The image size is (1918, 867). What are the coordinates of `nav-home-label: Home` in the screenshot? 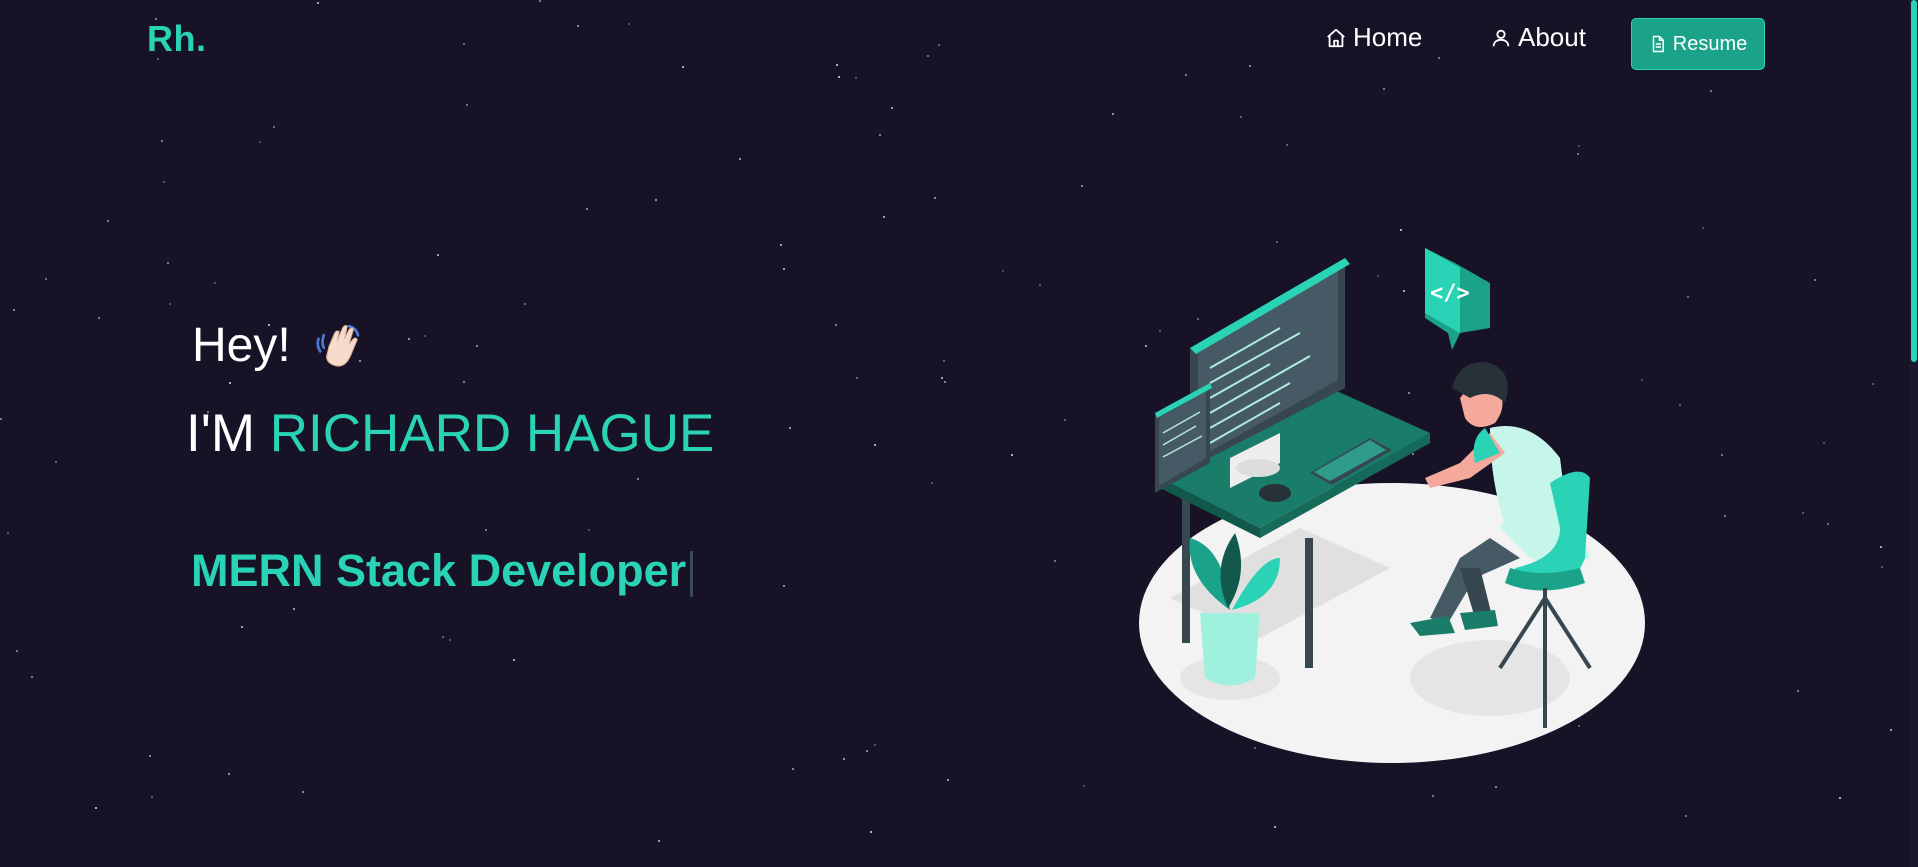 It's located at (1388, 37).